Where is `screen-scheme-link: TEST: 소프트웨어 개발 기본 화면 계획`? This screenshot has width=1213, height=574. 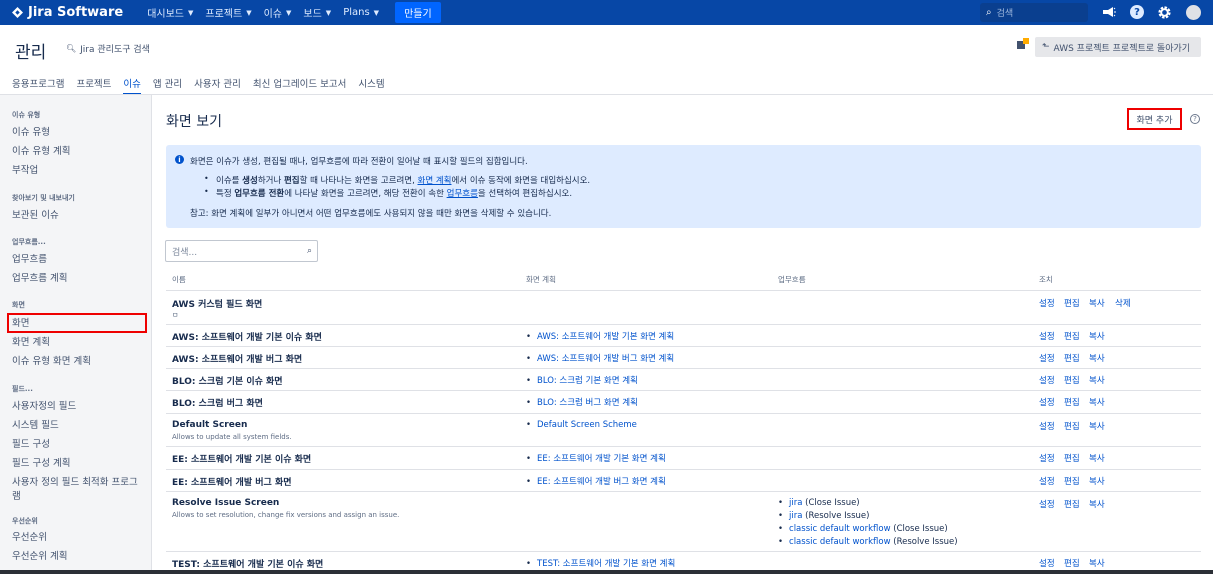
screen-scheme-link: TEST: 소프트웨어 개발 기본 화면 계획 is located at coordinates (600, 563).